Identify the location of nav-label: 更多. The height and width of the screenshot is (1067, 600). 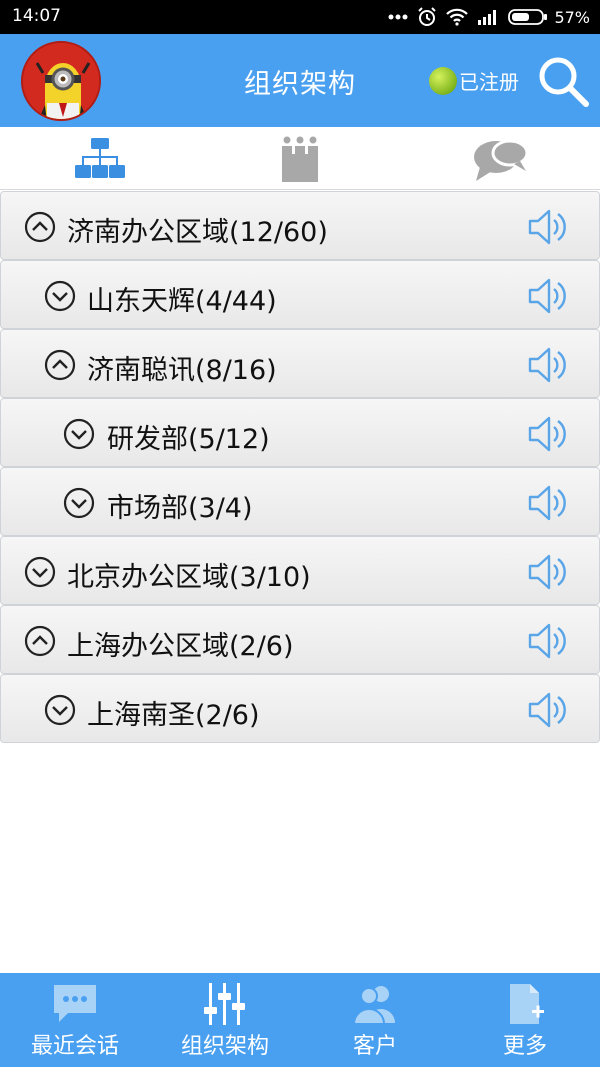
(524, 1046).